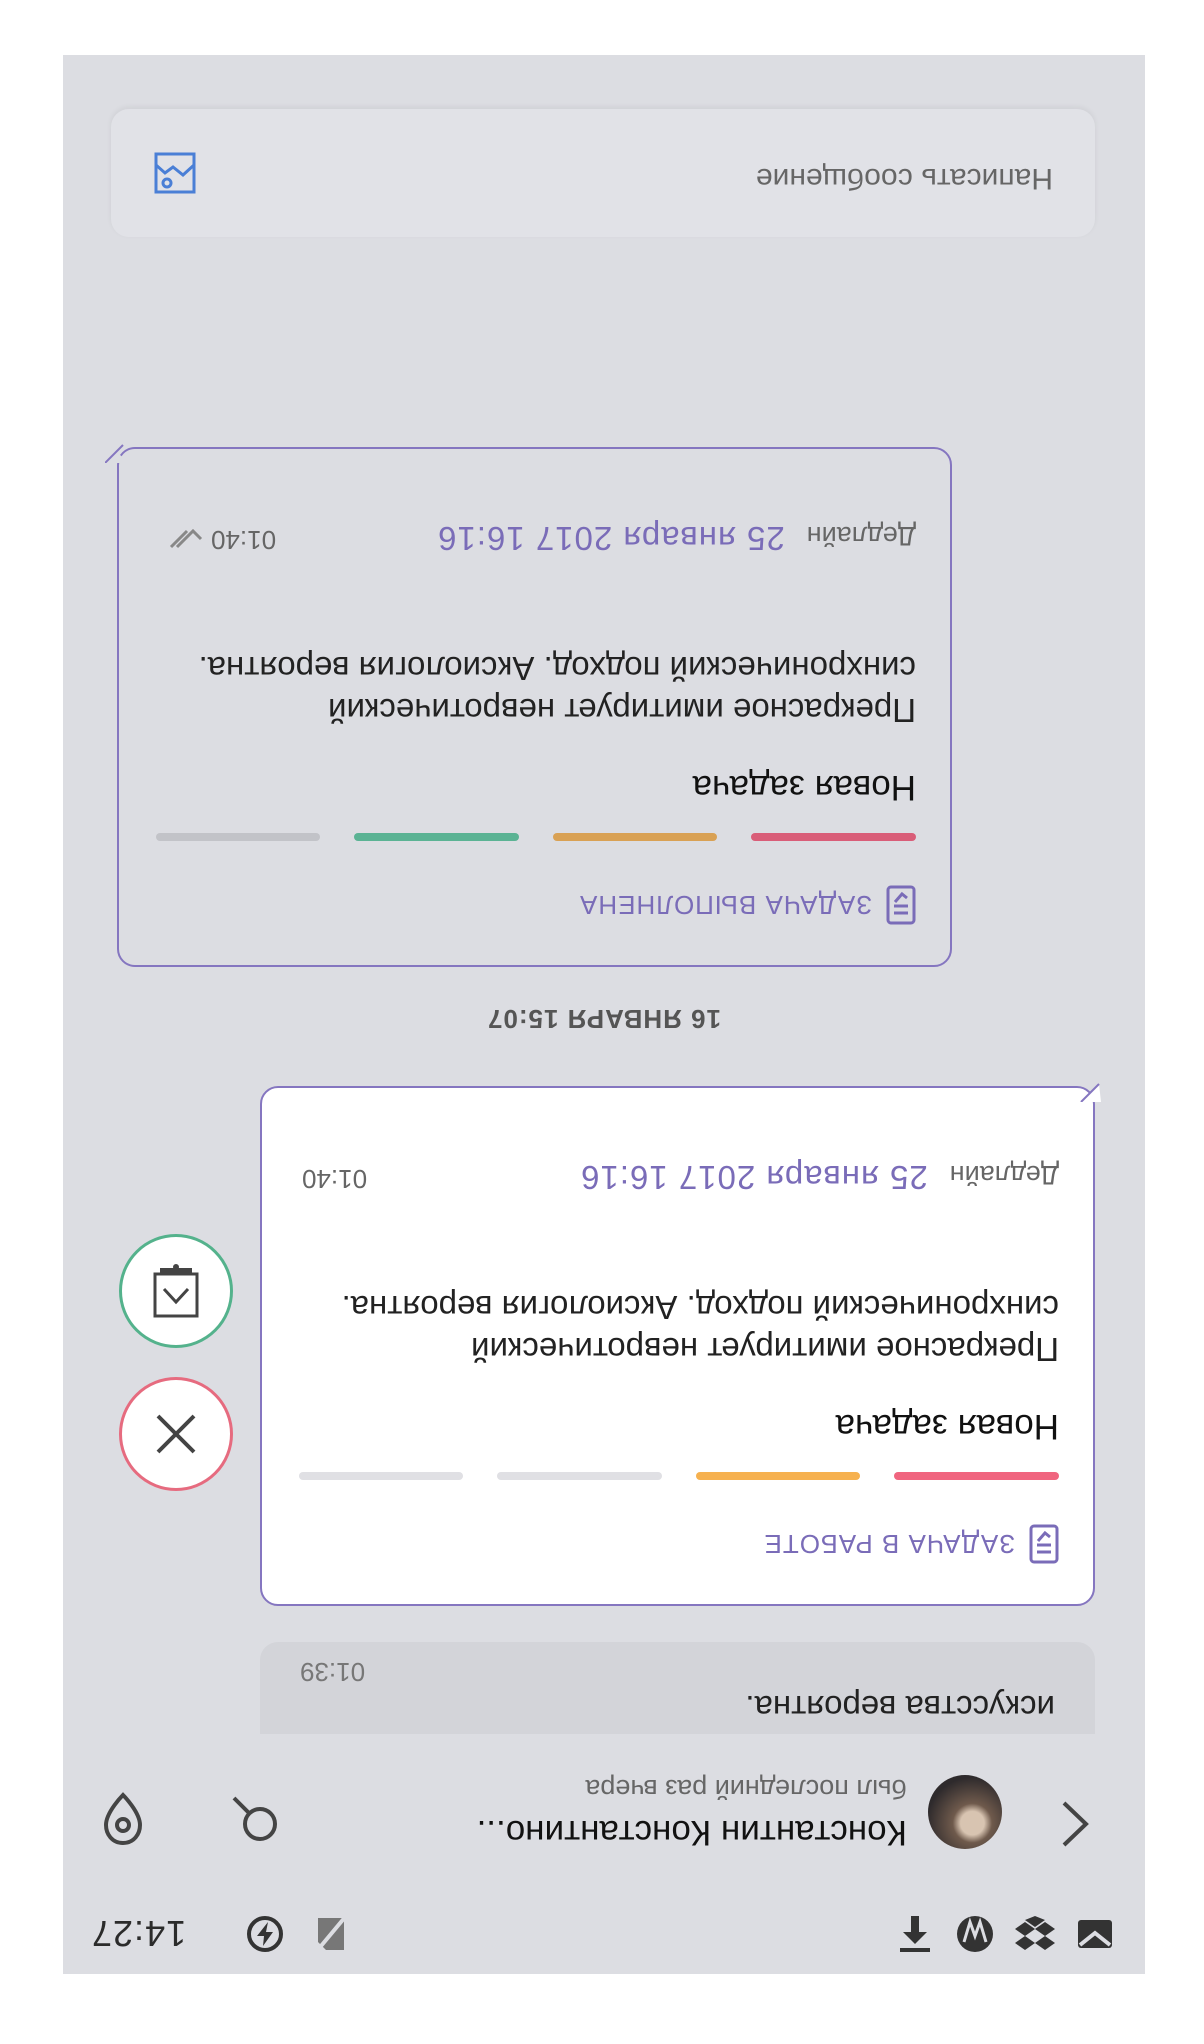 The image size is (1204, 2044). I want to click on no-sim-icon, so click(331, 1934).